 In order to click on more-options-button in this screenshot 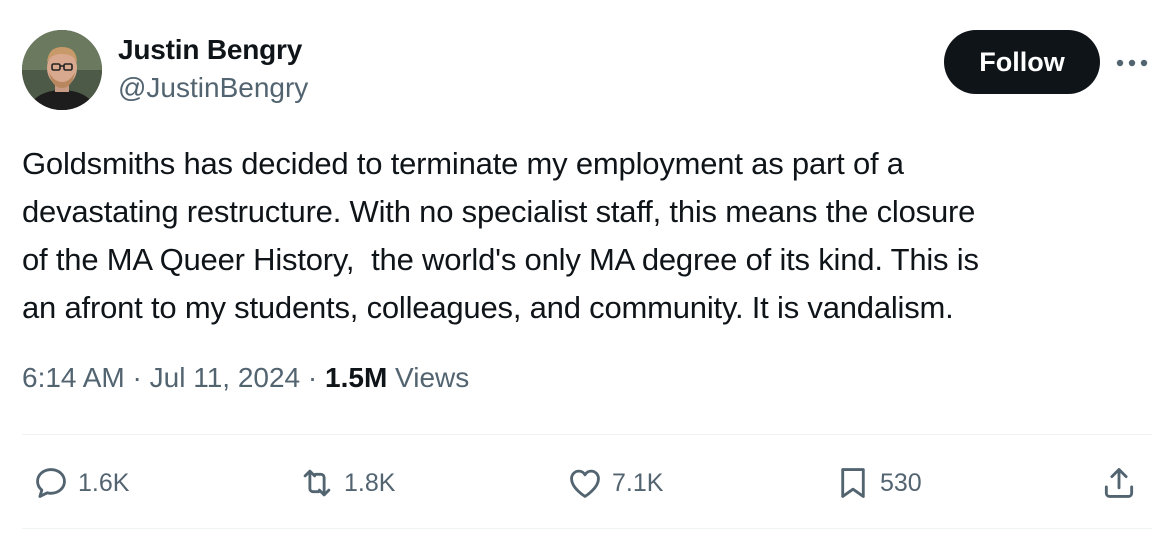, I will do `click(1132, 63)`.